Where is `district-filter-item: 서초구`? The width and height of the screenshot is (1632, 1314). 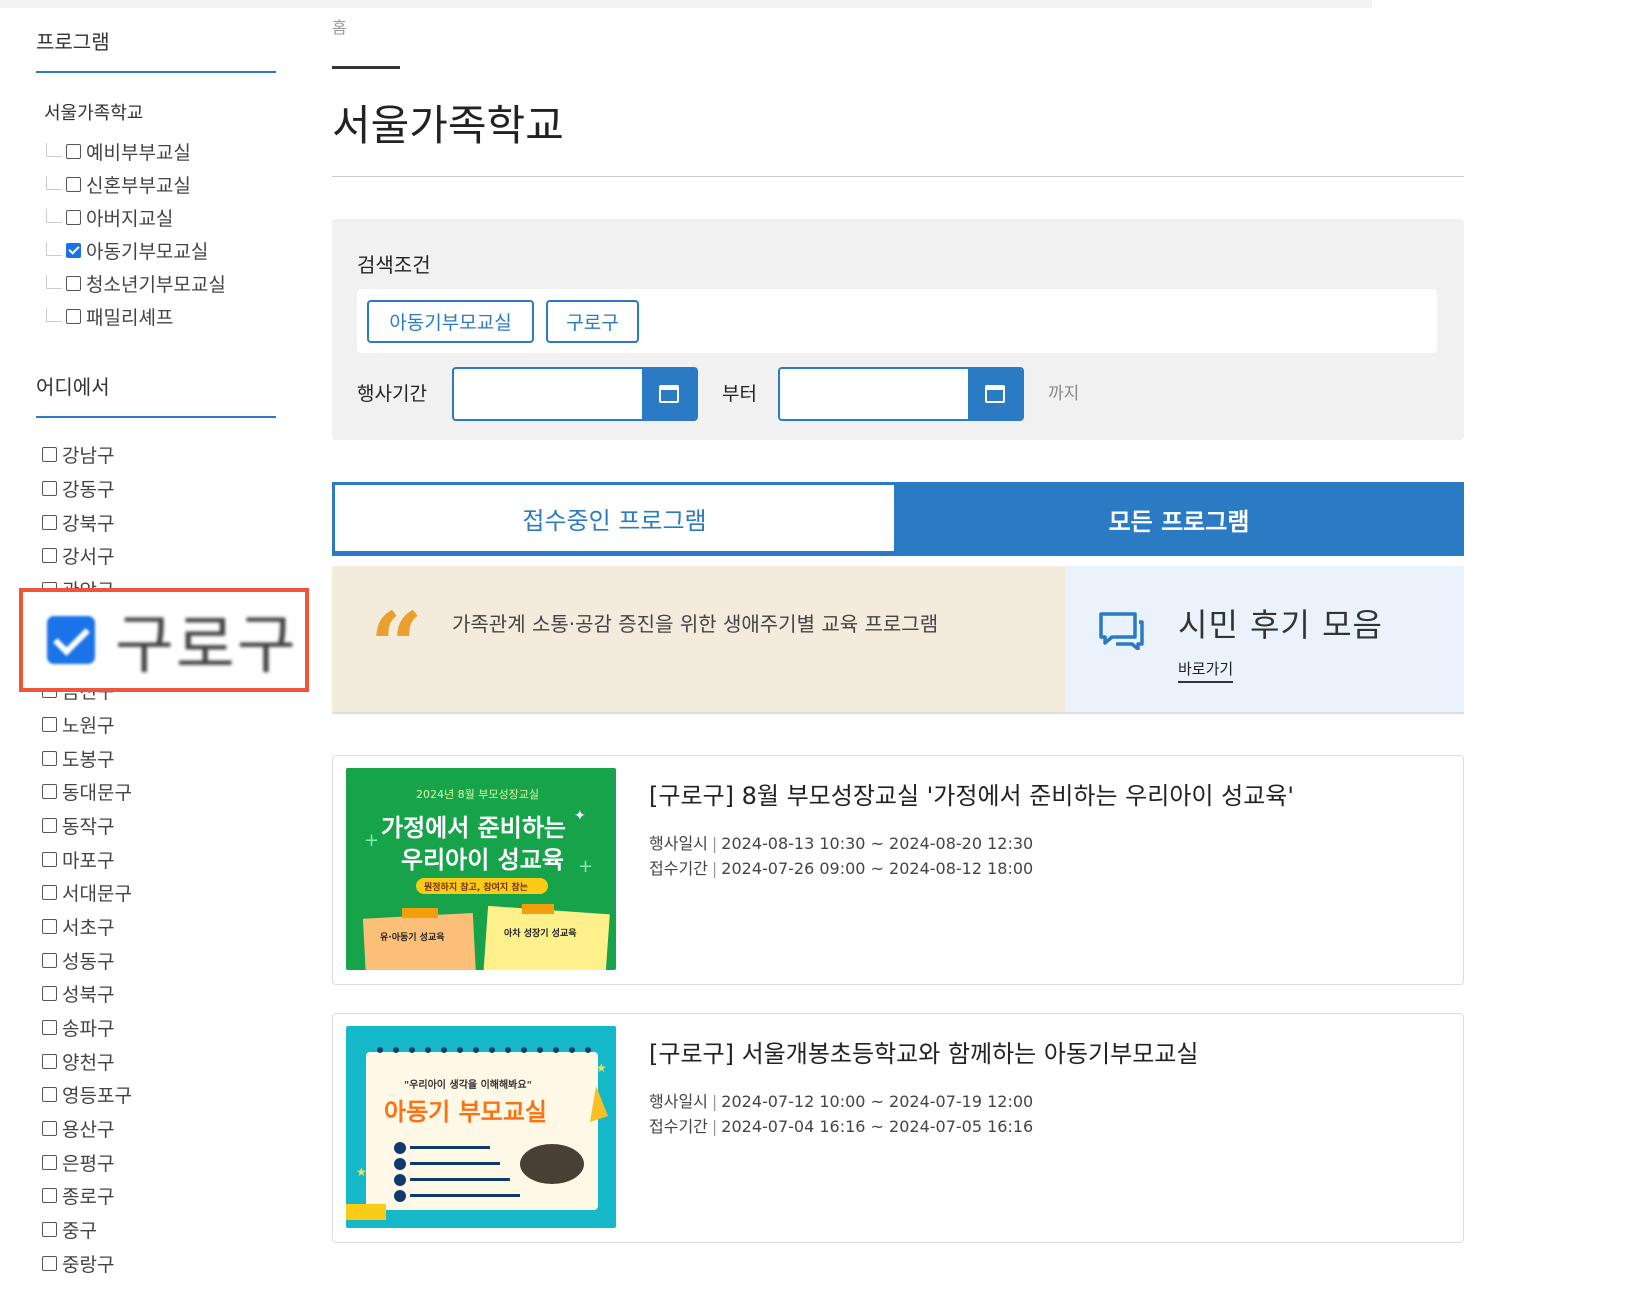 district-filter-item: 서초구 is located at coordinates (159, 927).